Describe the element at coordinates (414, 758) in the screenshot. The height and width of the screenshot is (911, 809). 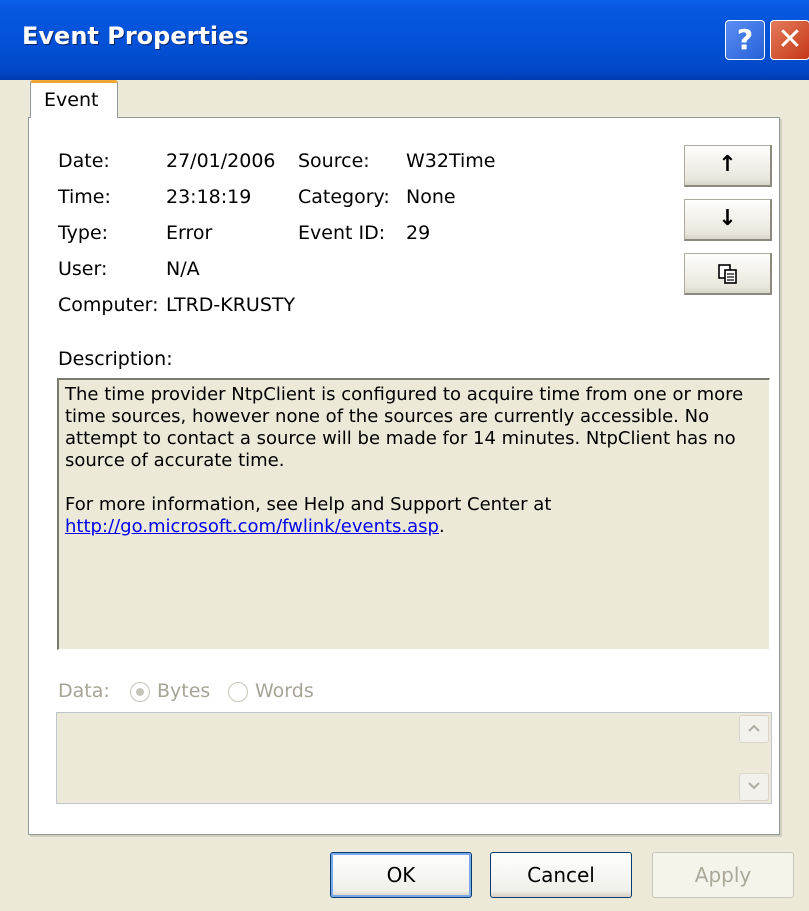
I see `data-textbox` at that location.